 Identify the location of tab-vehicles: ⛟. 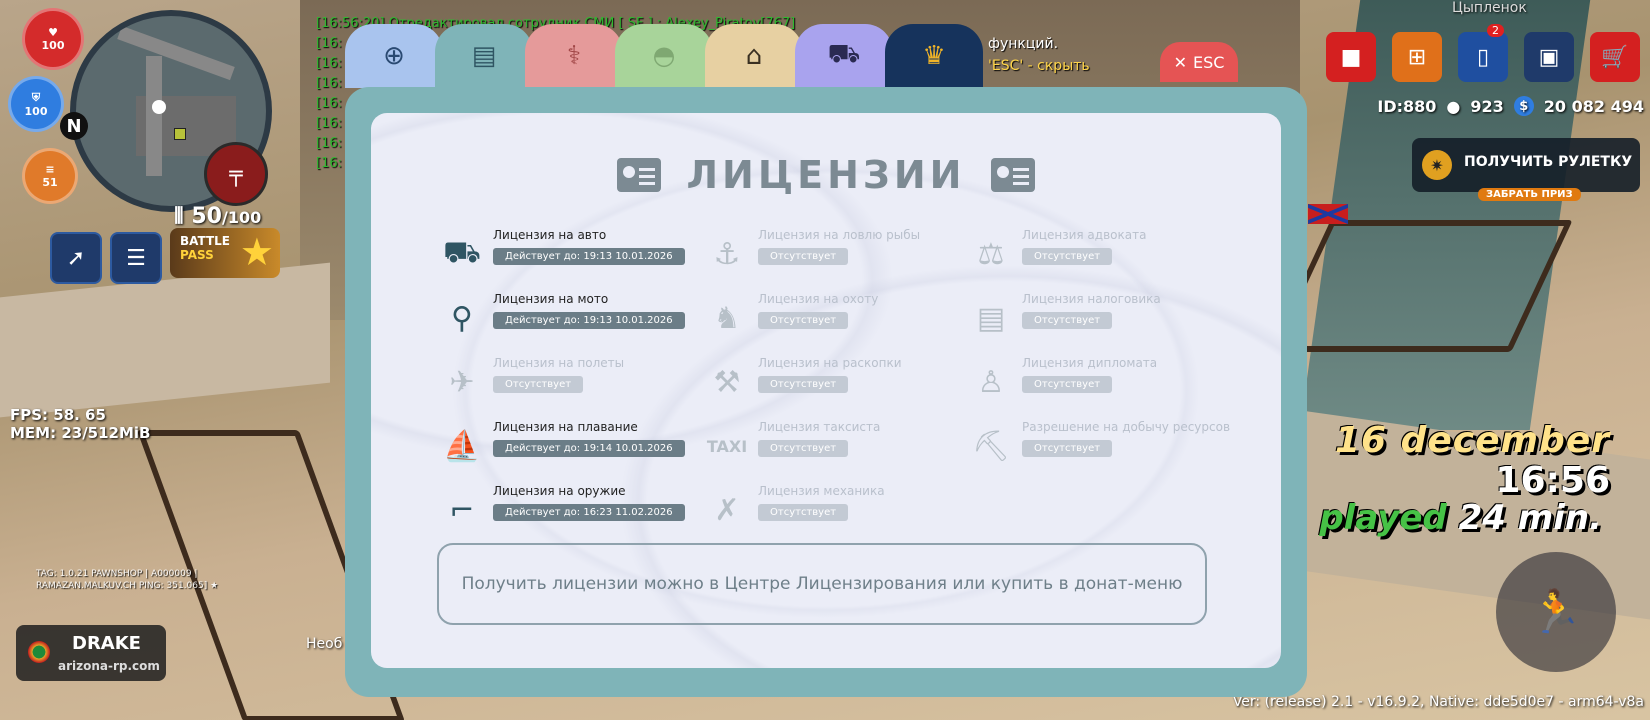
(844, 56).